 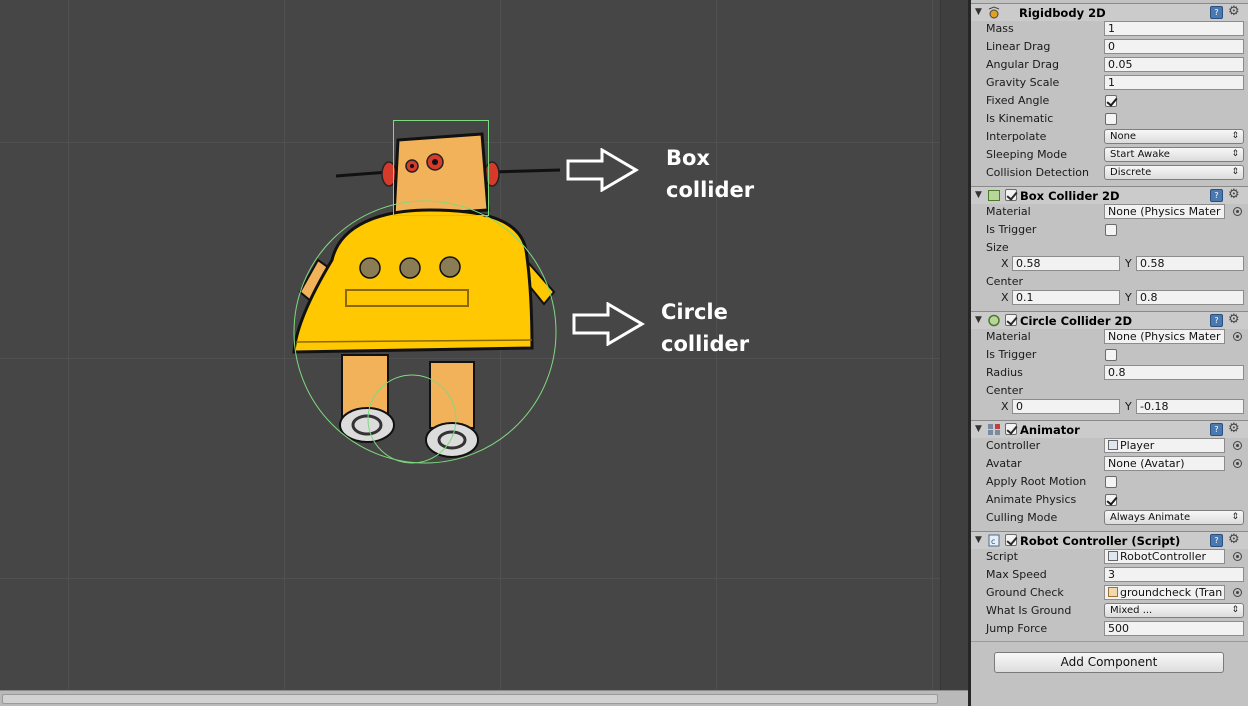 I want to click on box-collider-annotation: Box collider, so click(x=710, y=174).